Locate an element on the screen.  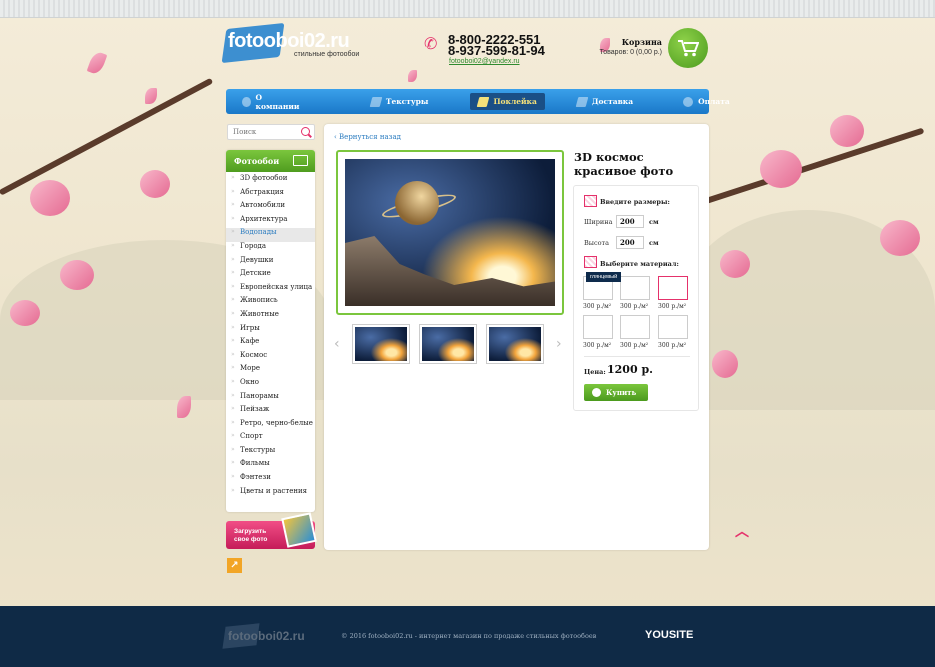
nav-label: Поклейка is located at coordinates (515, 101).